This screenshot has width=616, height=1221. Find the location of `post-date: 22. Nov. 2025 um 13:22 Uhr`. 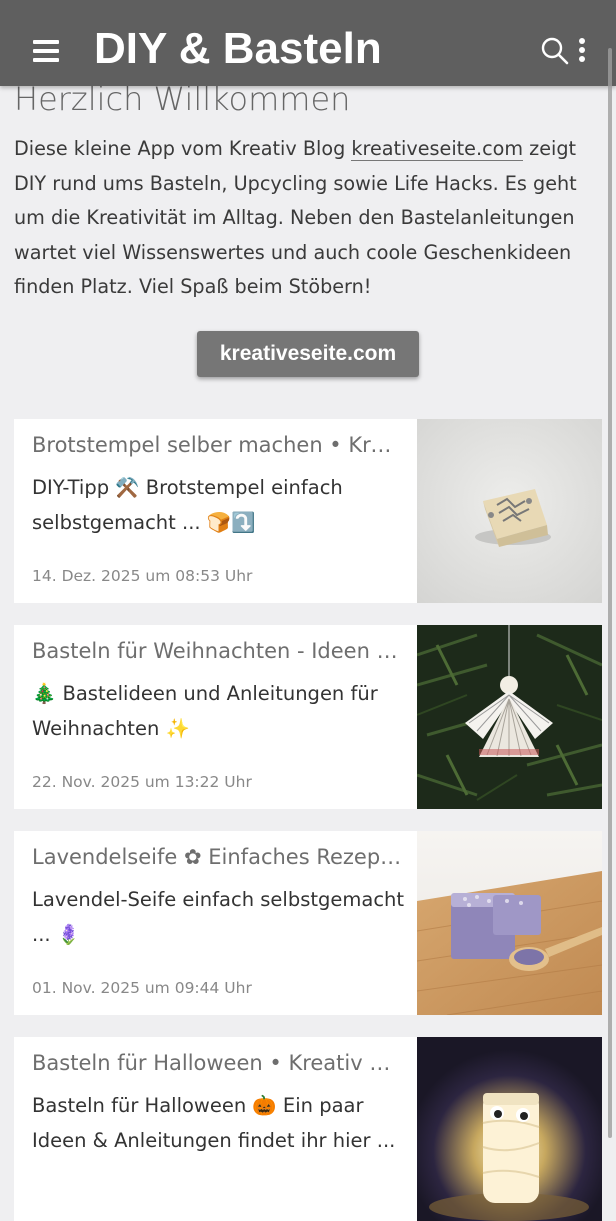

post-date: 22. Nov. 2025 um 13:22 Uhr is located at coordinates (142, 782).